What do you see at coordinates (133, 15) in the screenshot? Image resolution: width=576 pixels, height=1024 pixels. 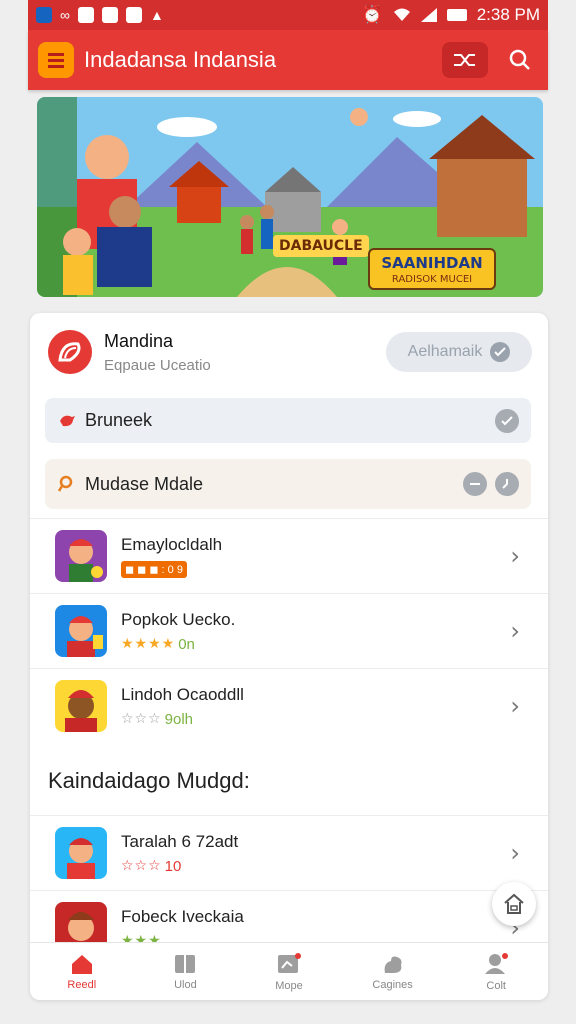 I see `camera-icon` at bounding box center [133, 15].